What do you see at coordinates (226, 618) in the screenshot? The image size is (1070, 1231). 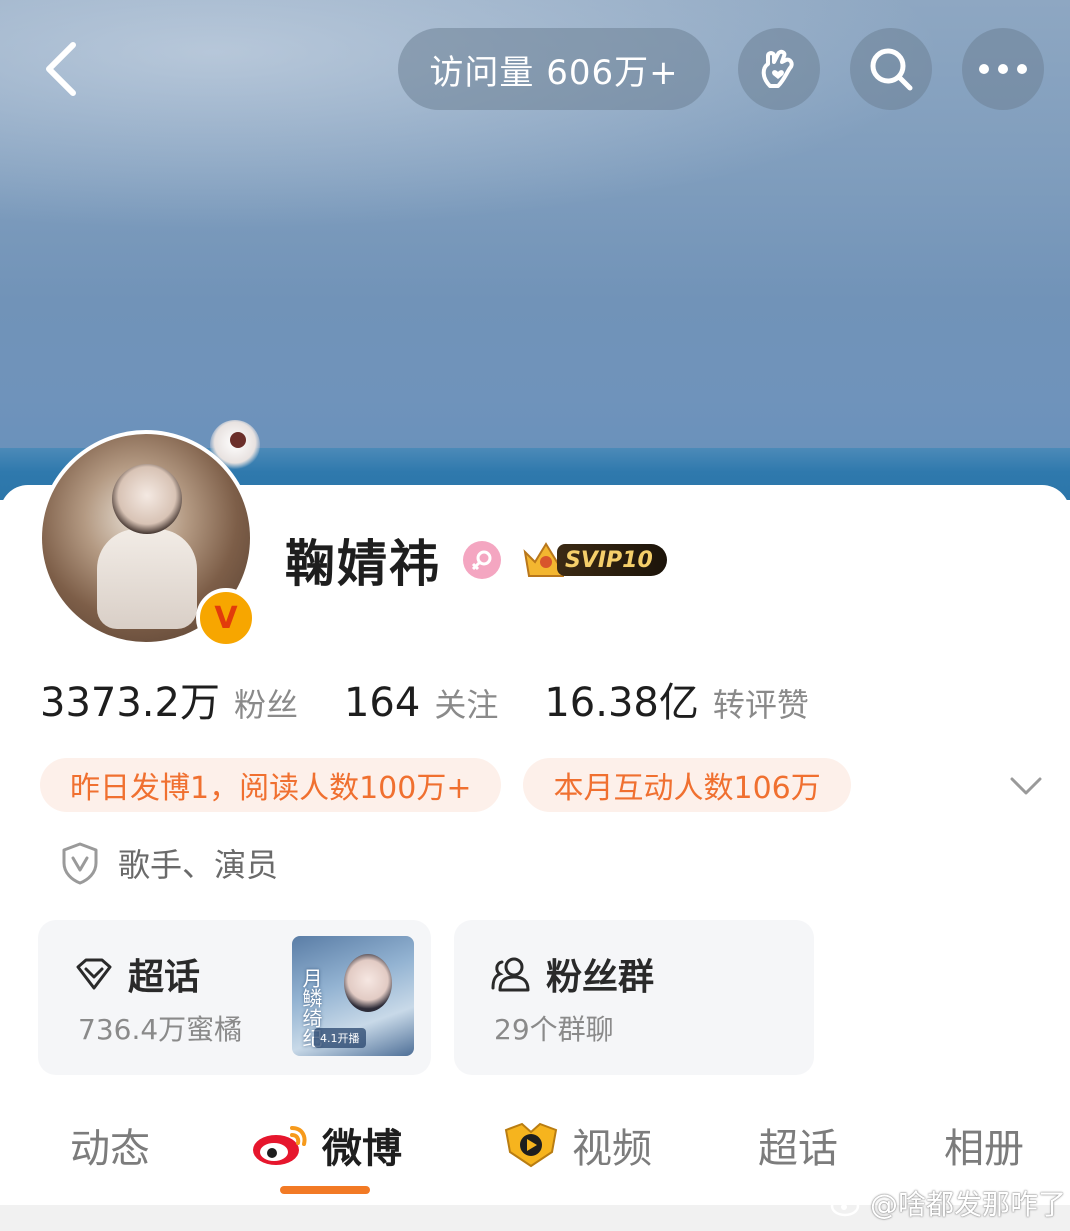 I see `verified-v-icon: V` at bounding box center [226, 618].